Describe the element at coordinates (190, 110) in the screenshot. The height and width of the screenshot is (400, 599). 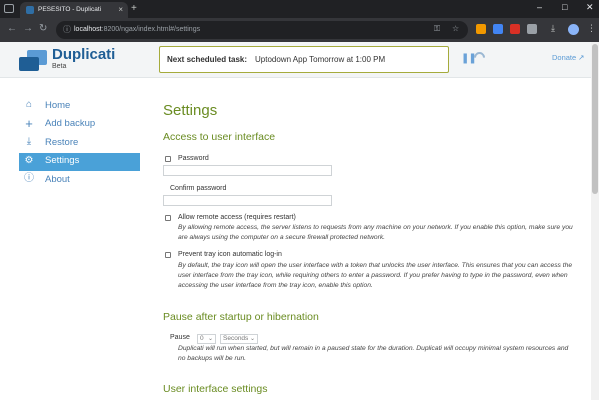
I see `page-title: Settings` at that location.